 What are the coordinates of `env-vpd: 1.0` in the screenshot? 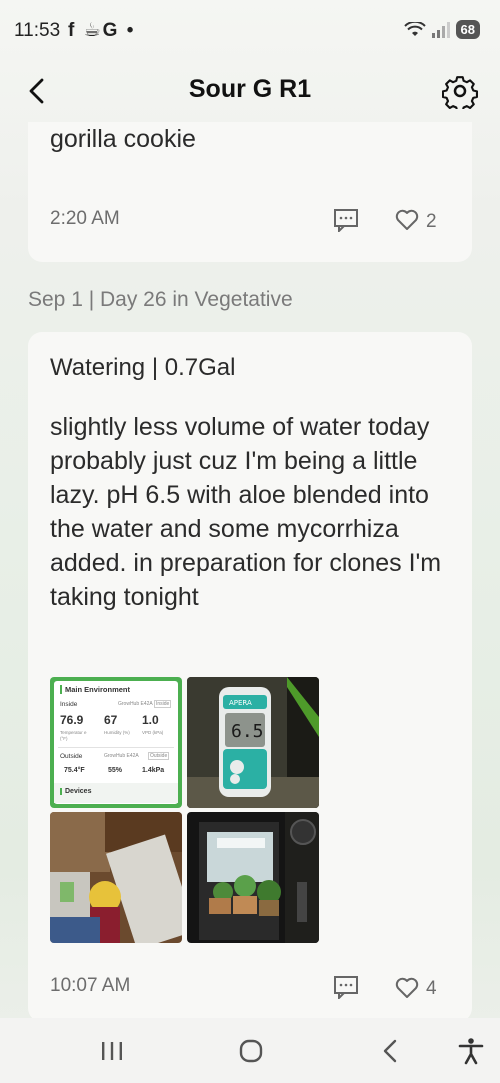 It's located at (150, 720).